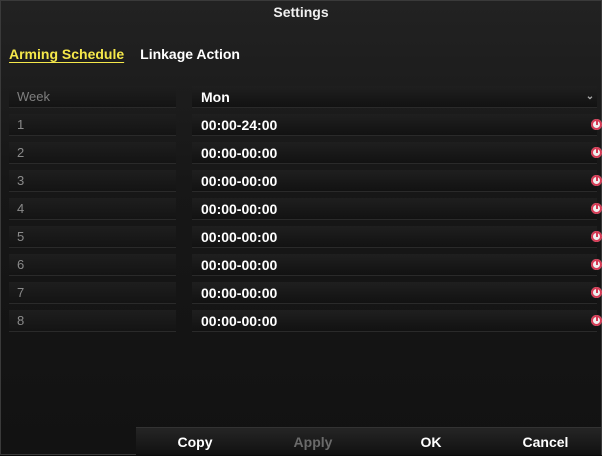  I want to click on period-row: 1 00:00-24:00, so click(305, 125).